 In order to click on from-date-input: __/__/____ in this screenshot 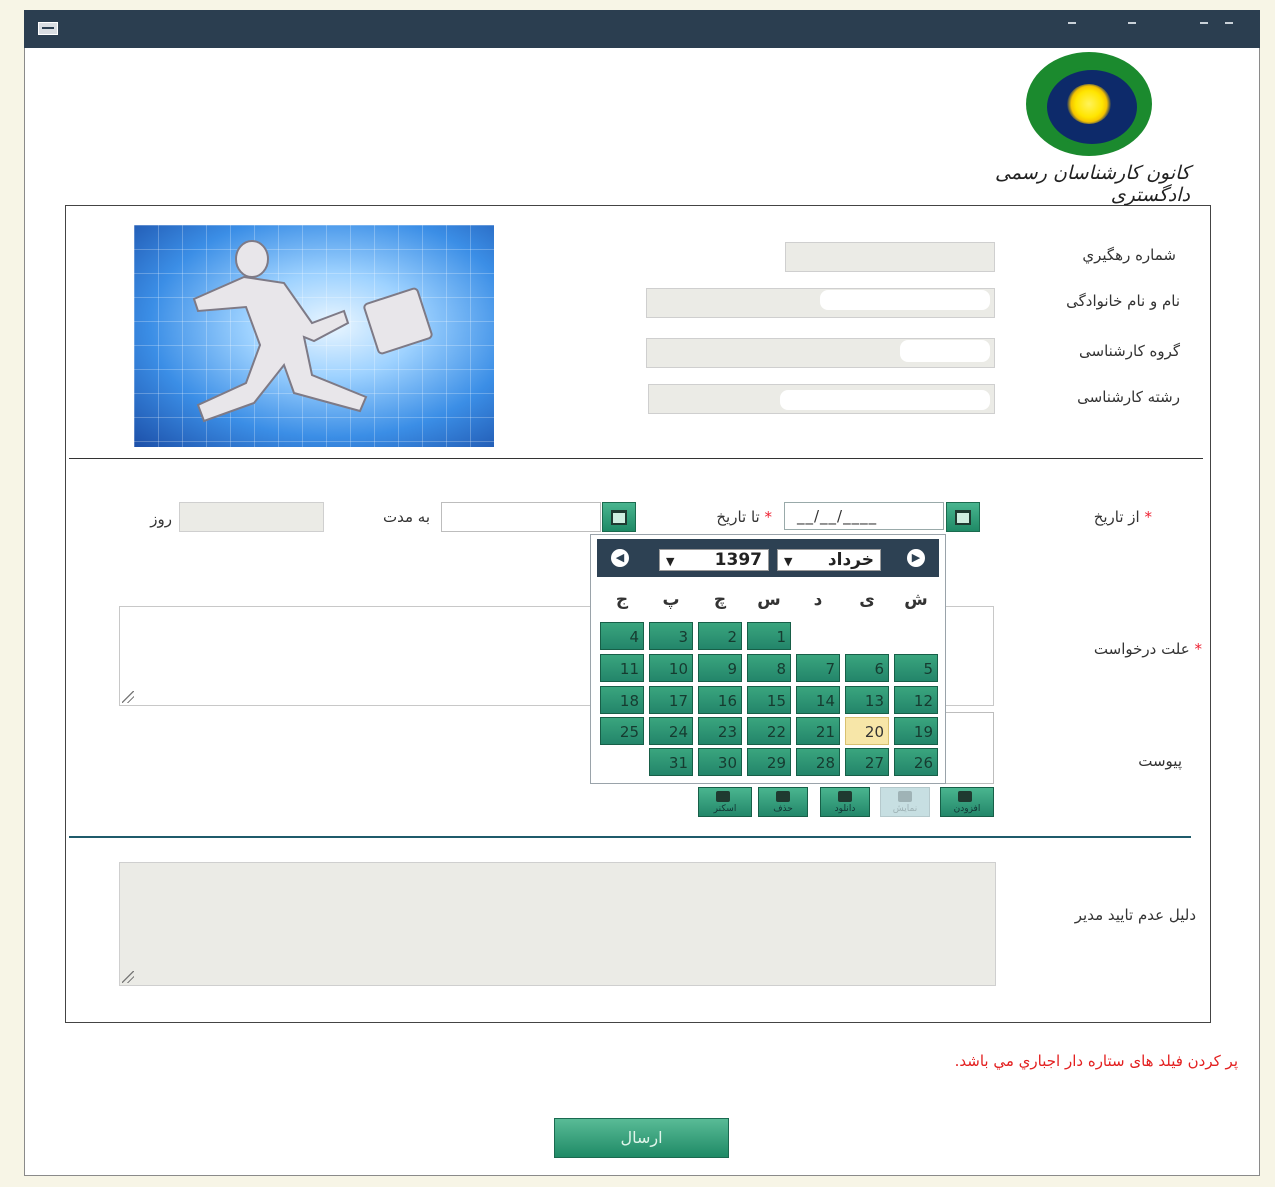, I will do `click(864, 516)`.